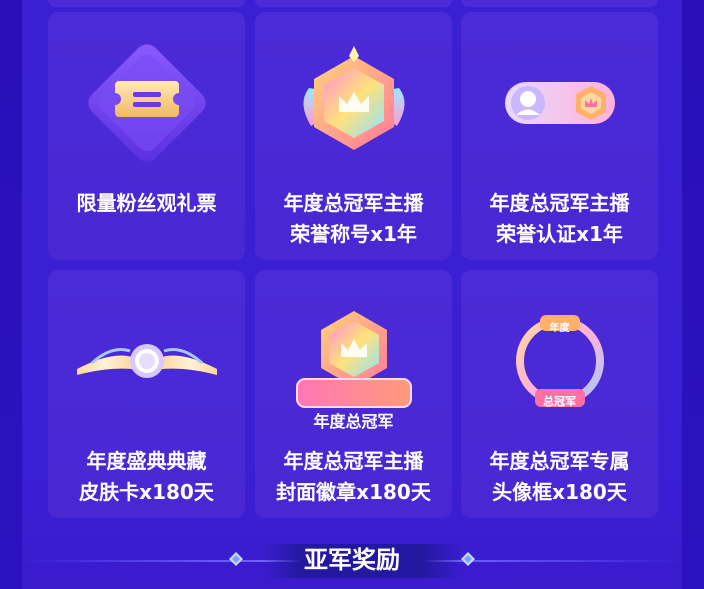  I want to click on reward-card-skin: 年度盛典典藏 皮肤卡x180天, so click(146, 394).